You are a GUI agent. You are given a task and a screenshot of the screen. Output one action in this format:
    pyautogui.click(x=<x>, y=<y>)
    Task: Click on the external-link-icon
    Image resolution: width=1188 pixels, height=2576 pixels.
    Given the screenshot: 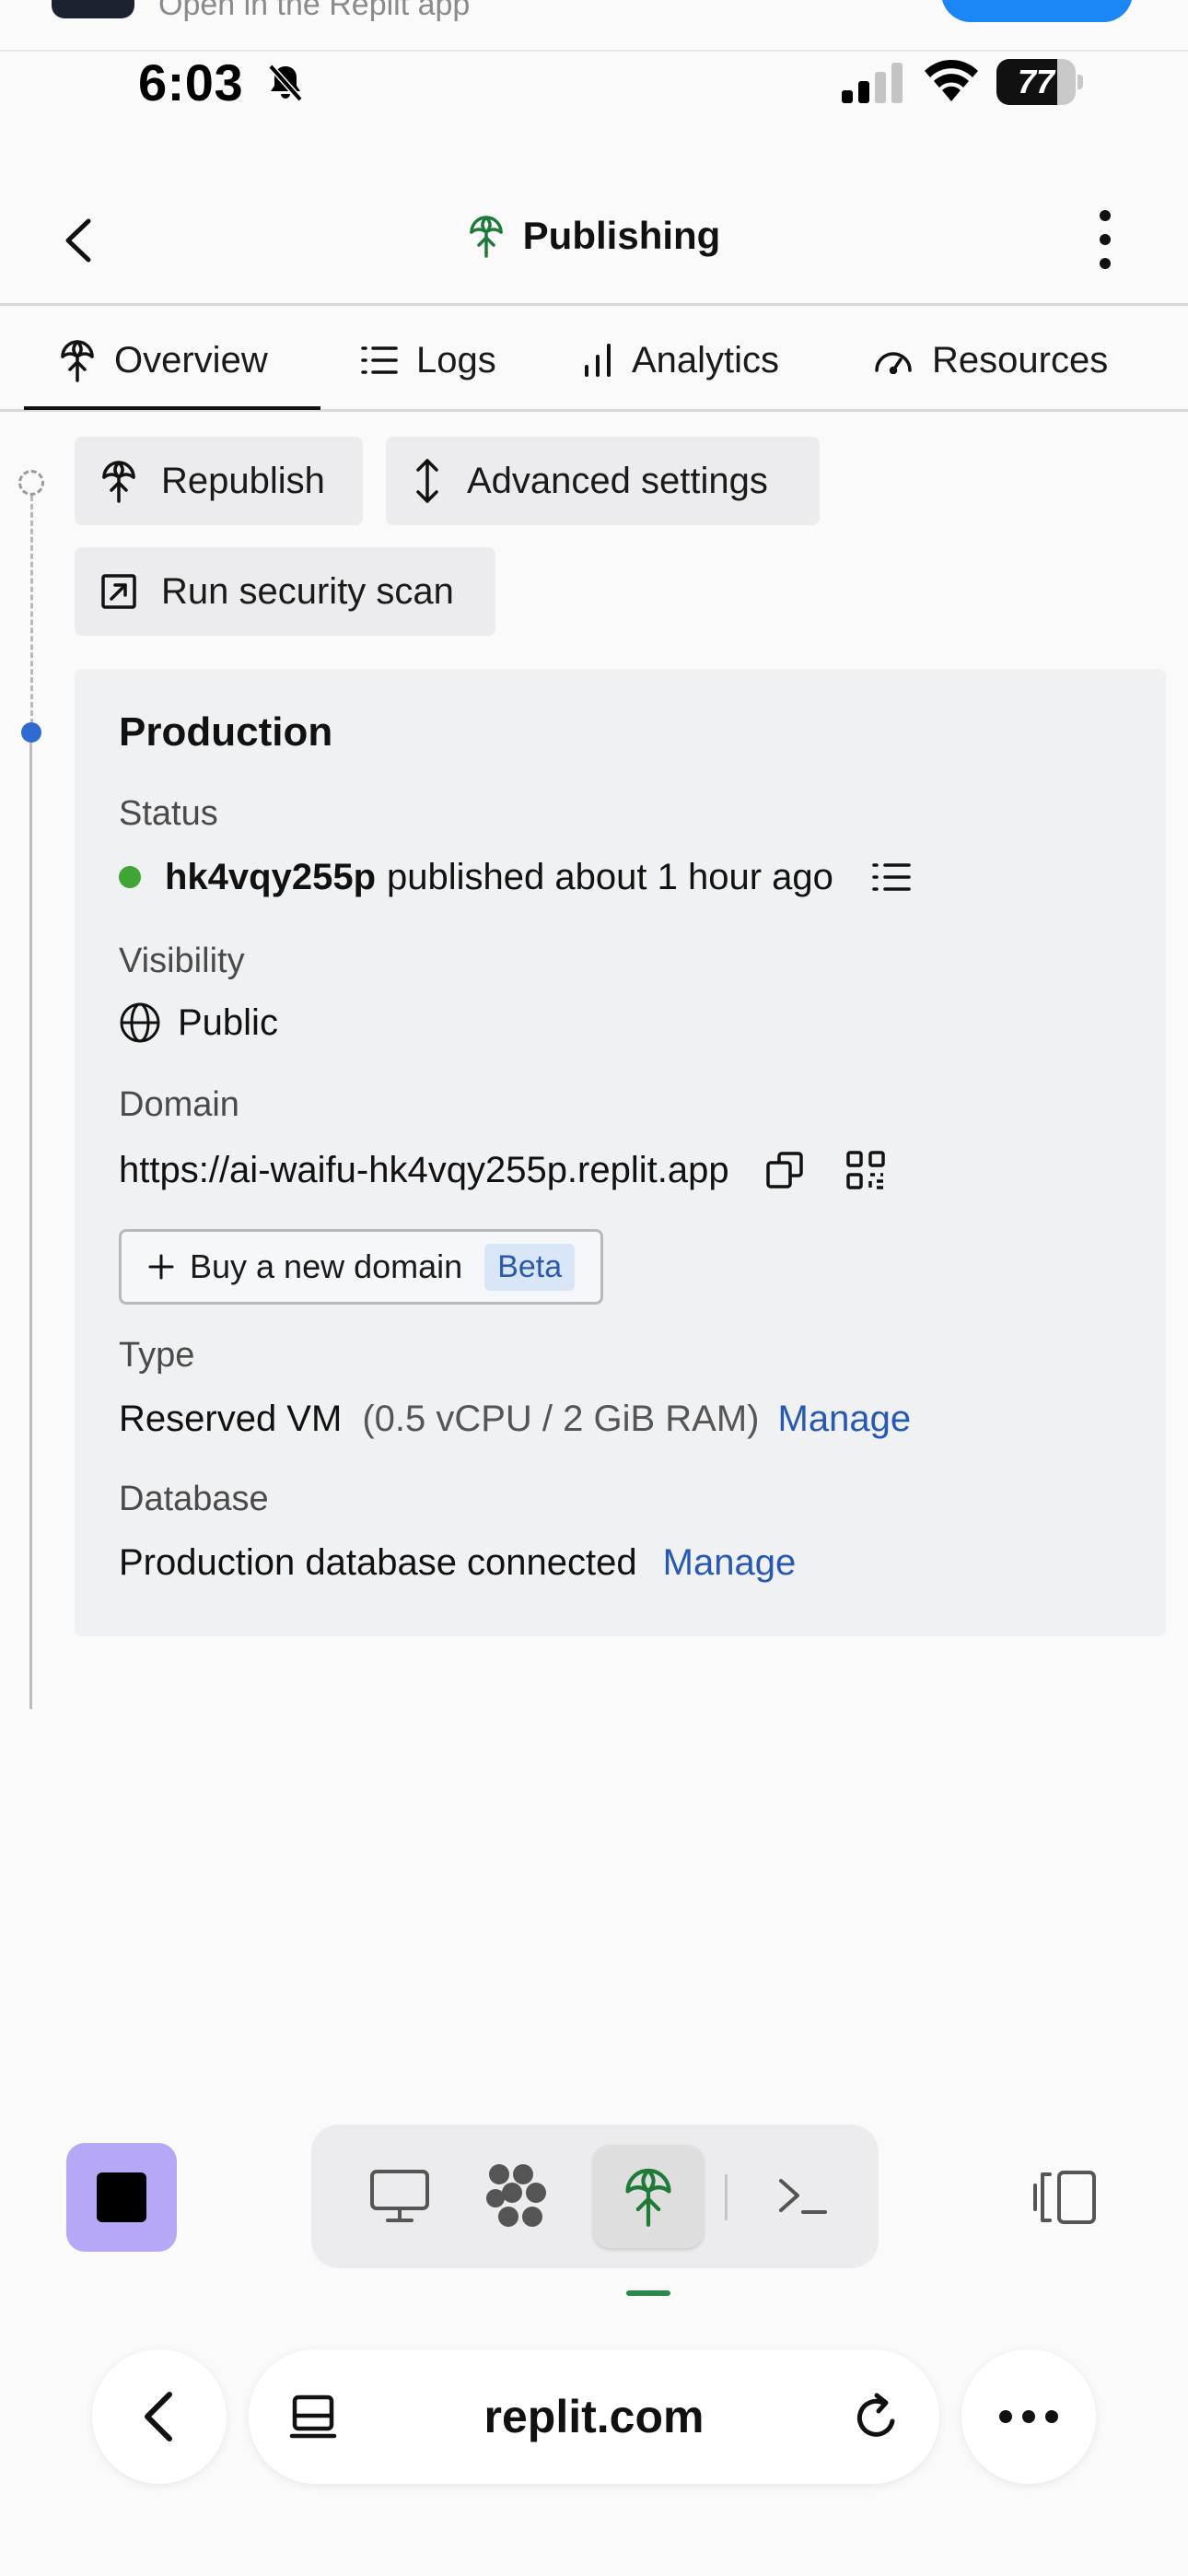 What is the action you would take?
    pyautogui.click(x=119, y=591)
    